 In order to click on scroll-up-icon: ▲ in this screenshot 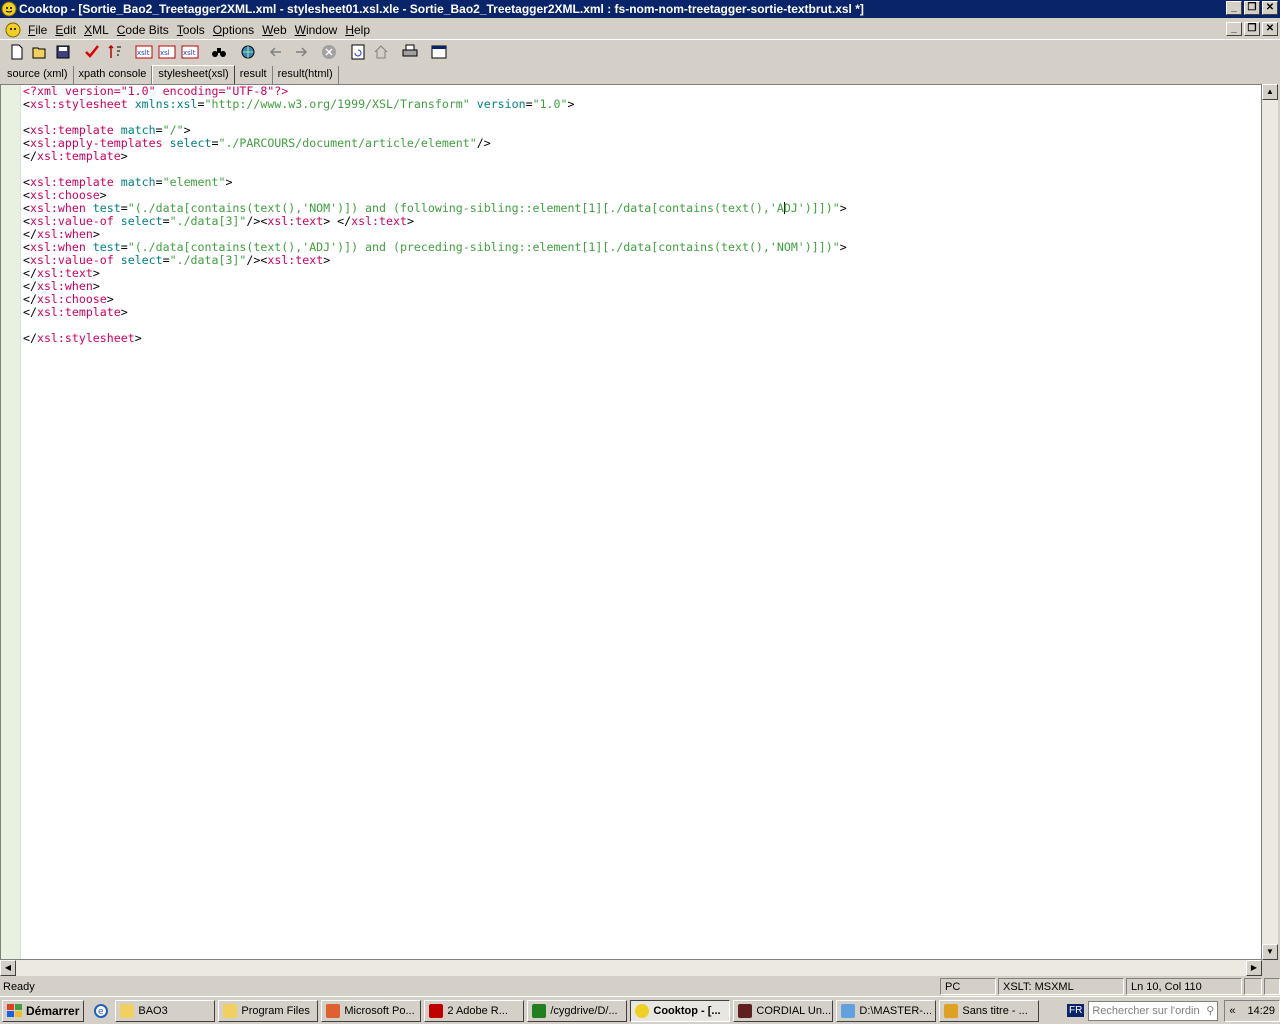, I will do `click(1270, 92)`.